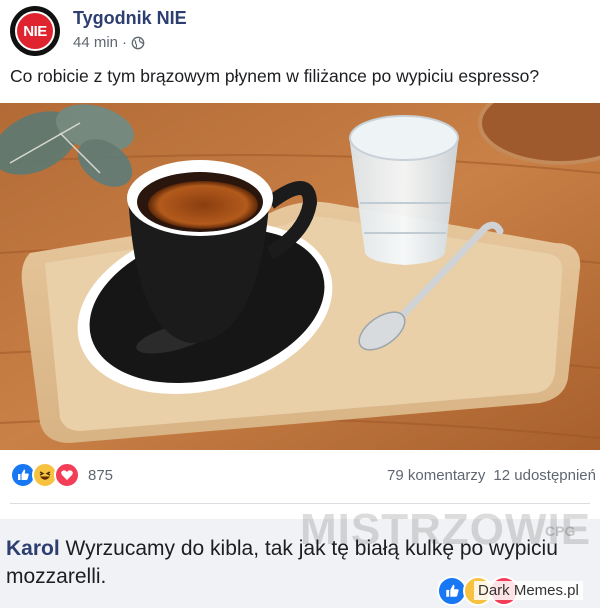 Image resolution: width=600 pixels, height=608 pixels. Describe the element at coordinates (130, 18) in the screenshot. I see `page-name-link: Tygodnik NIE` at that location.